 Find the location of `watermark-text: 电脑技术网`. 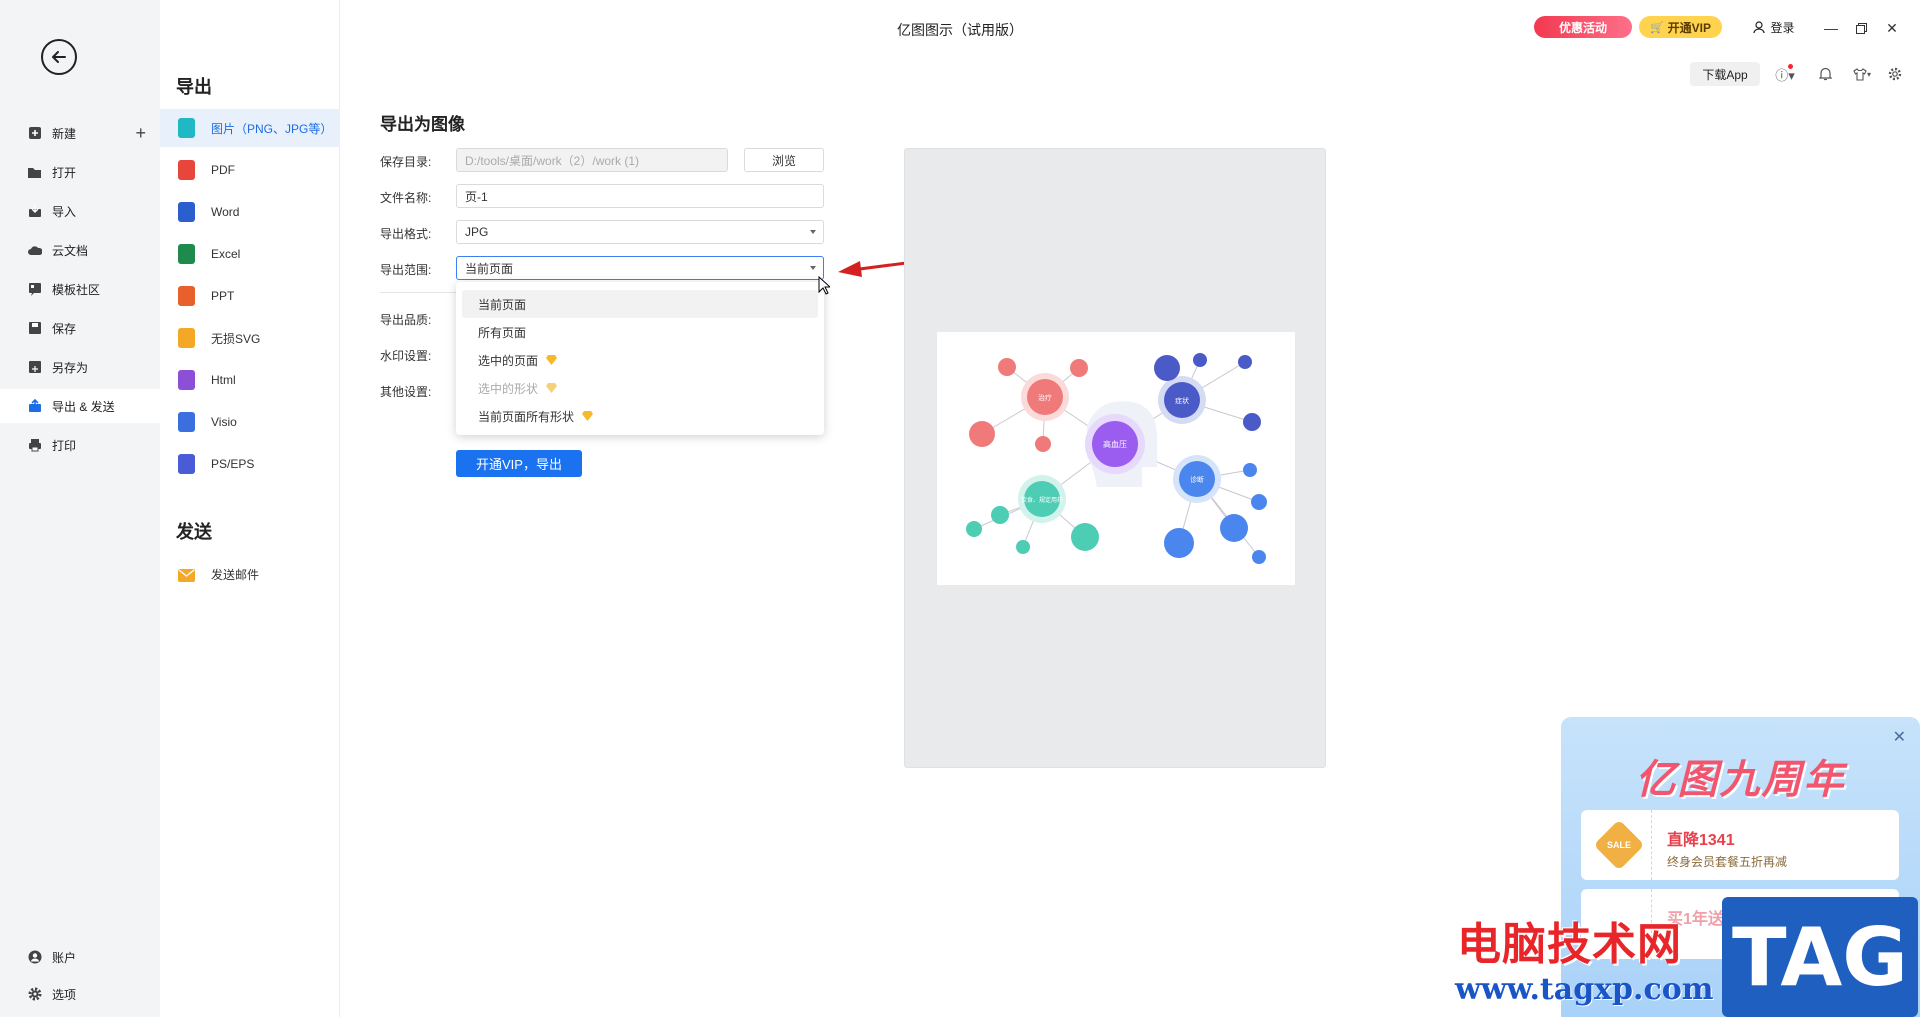

watermark-text: 电脑技术网 is located at coordinates (1569, 944).